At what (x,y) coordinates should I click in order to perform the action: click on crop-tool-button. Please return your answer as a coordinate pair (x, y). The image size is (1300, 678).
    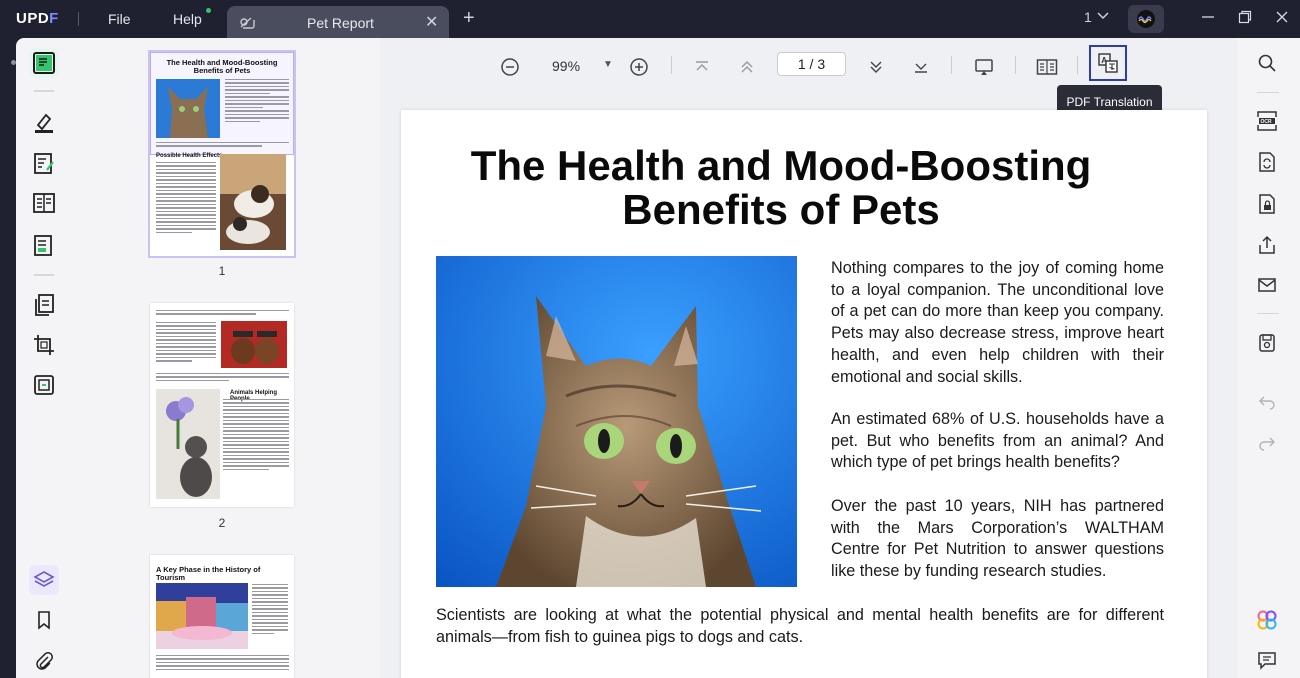
    Looking at the image, I should click on (44, 345).